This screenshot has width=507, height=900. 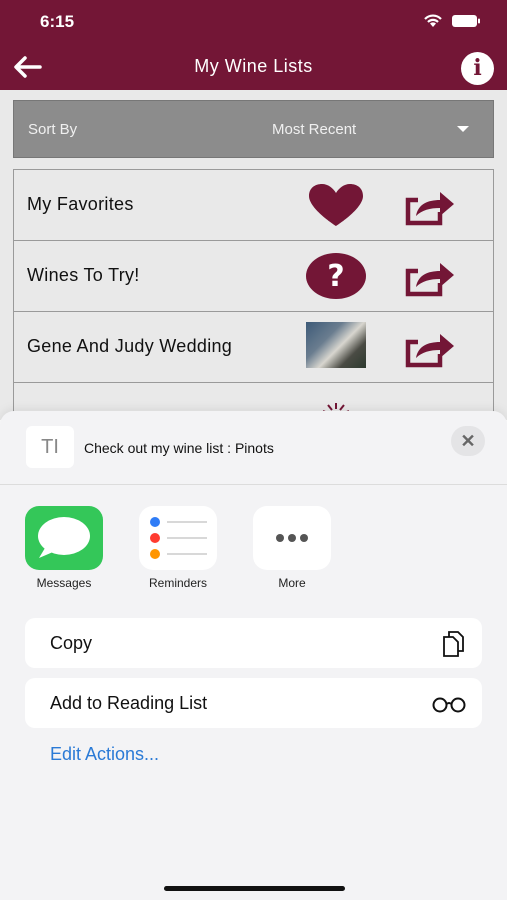 What do you see at coordinates (179, 448) in the screenshot?
I see `share-title: Check out my wine list : Pinots` at bounding box center [179, 448].